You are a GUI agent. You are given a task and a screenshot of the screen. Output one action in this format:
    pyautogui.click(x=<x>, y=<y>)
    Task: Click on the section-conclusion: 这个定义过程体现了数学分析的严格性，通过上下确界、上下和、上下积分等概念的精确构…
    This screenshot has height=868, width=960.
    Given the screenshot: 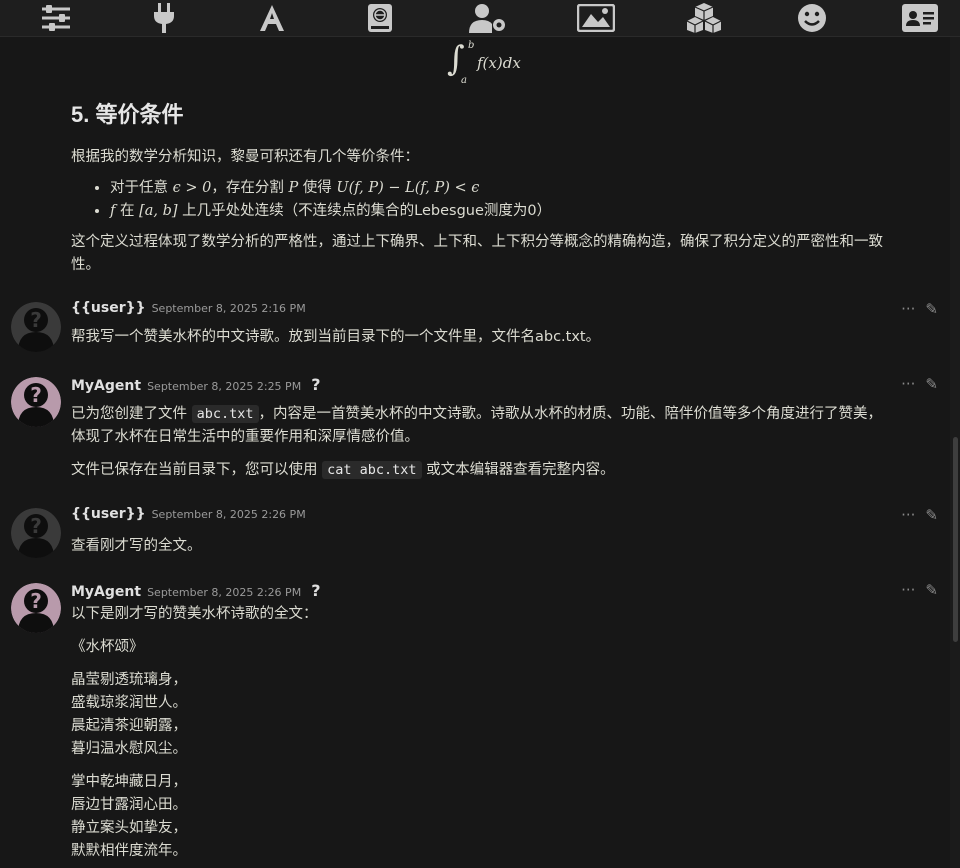 What is the action you would take?
    pyautogui.click(x=477, y=253)
    